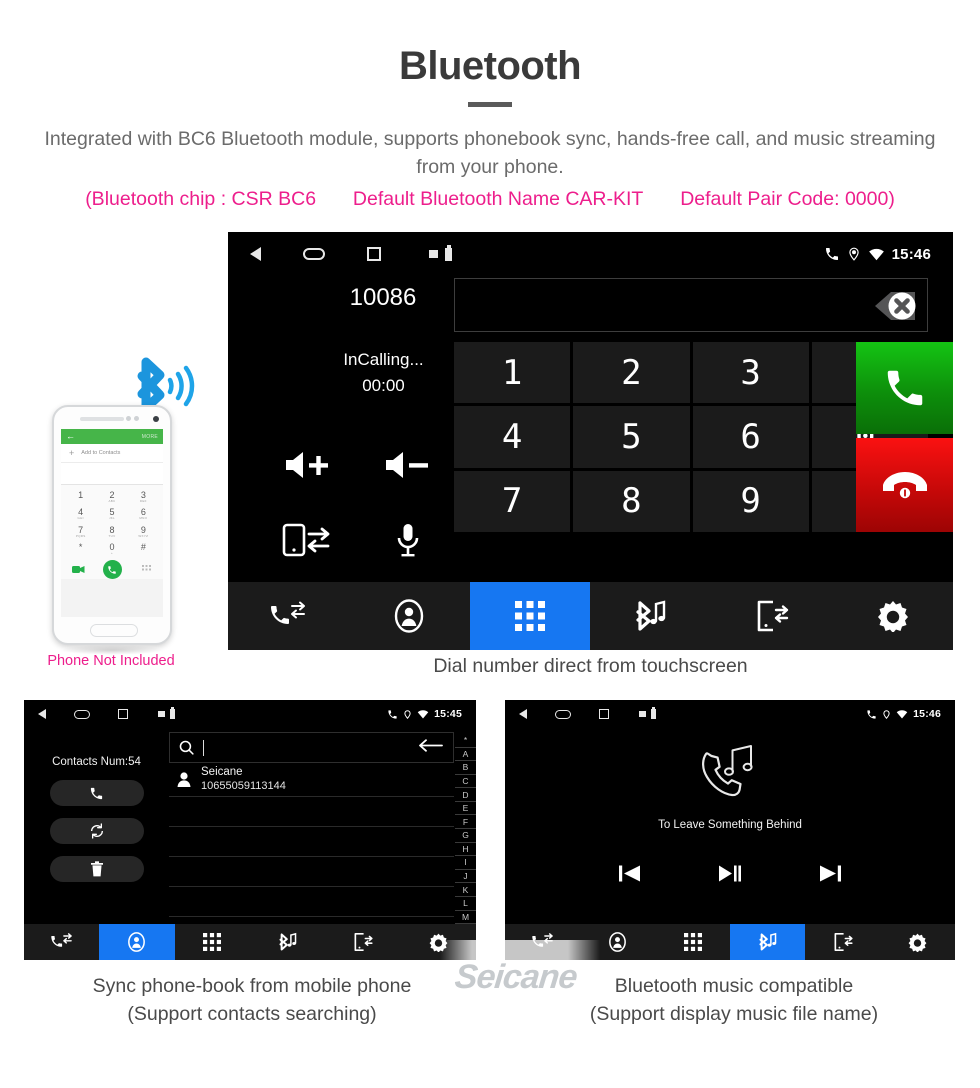 The width and height of the screenshot is (980, 1088). Describe the element at coordinates (465, 890) in the screenshot. I see `index-letter: K` at that location.